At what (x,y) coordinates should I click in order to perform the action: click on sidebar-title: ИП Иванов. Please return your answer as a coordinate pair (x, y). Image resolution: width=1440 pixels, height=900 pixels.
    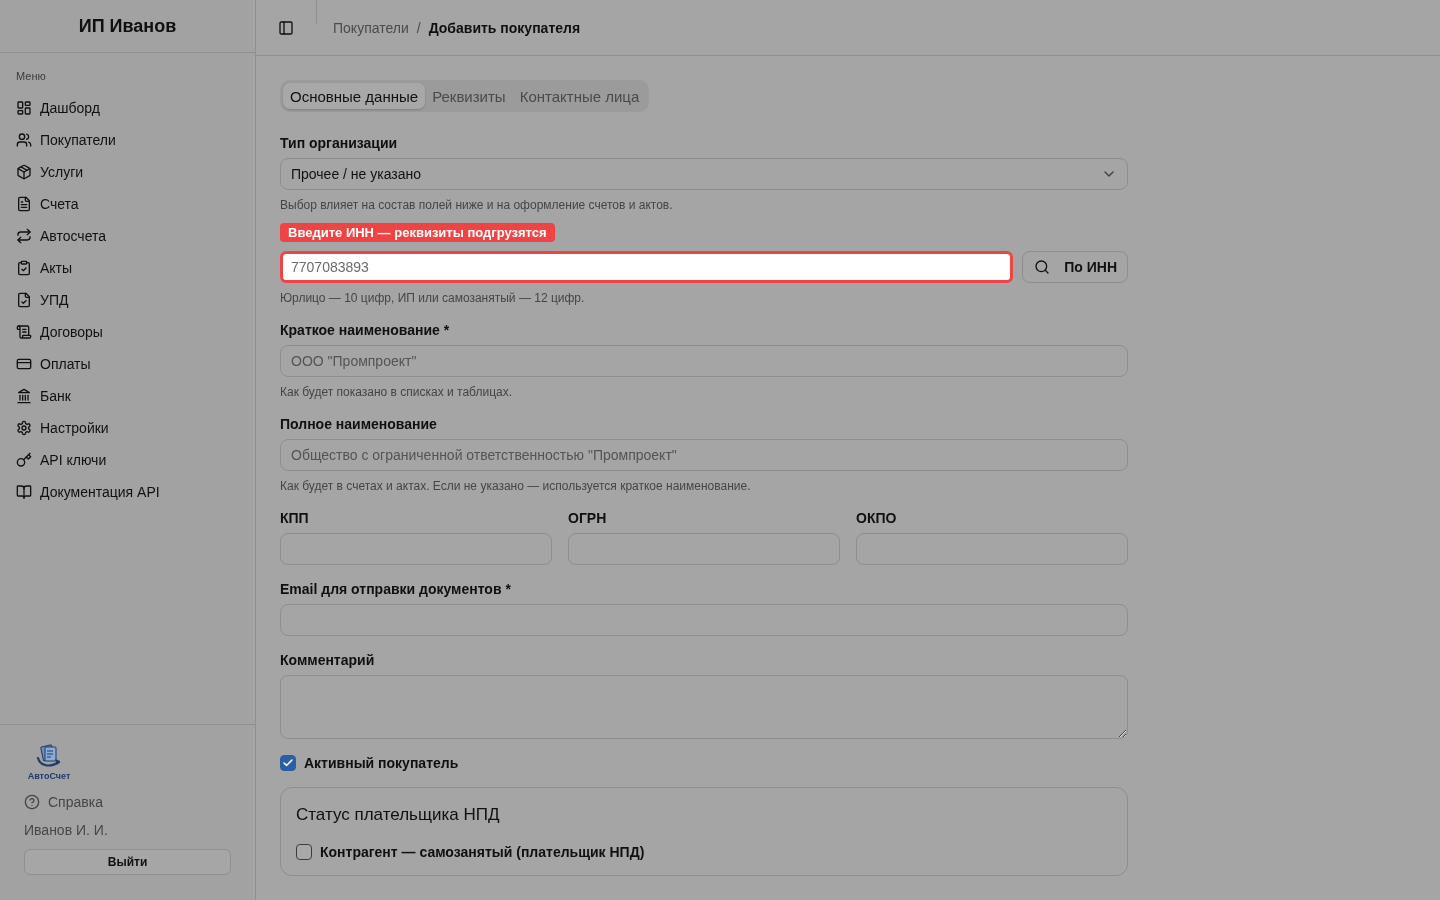
    Looking at the image, I should click on (127, 26).